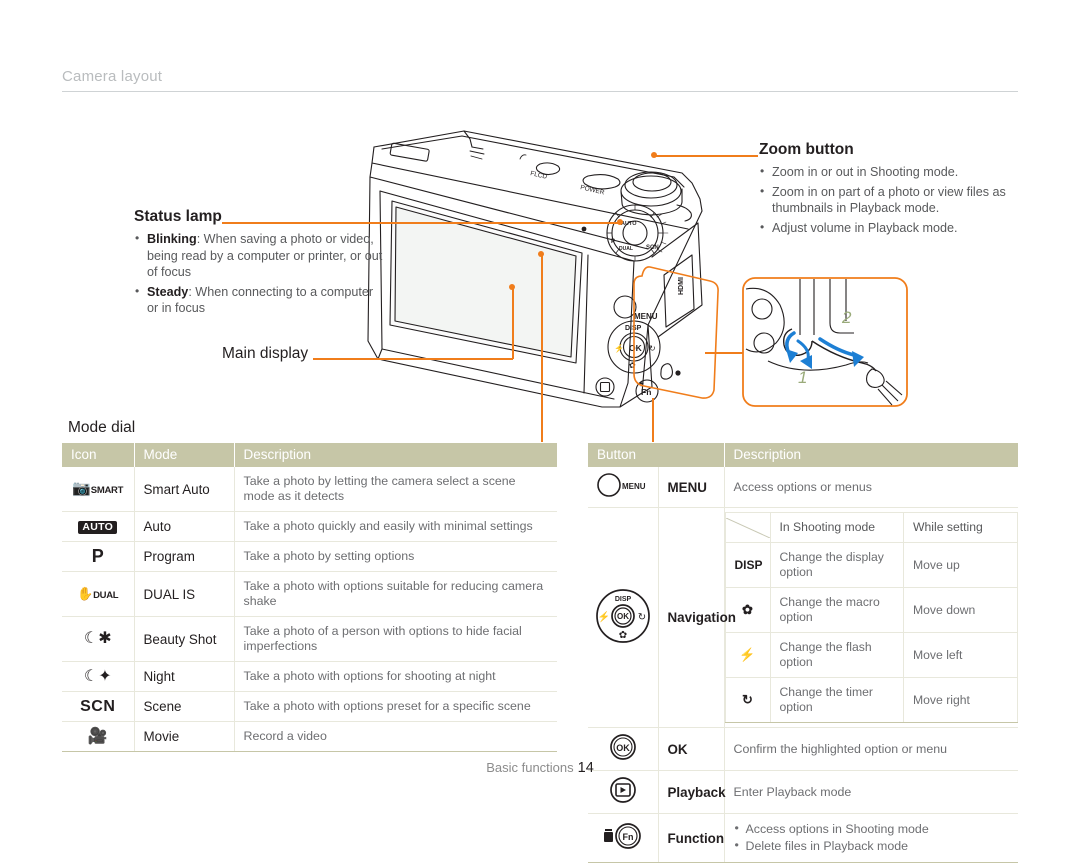 This screenshot has width=1080, height=863. I want to click on shooting-action: Change the macro option, so click(836, 610).